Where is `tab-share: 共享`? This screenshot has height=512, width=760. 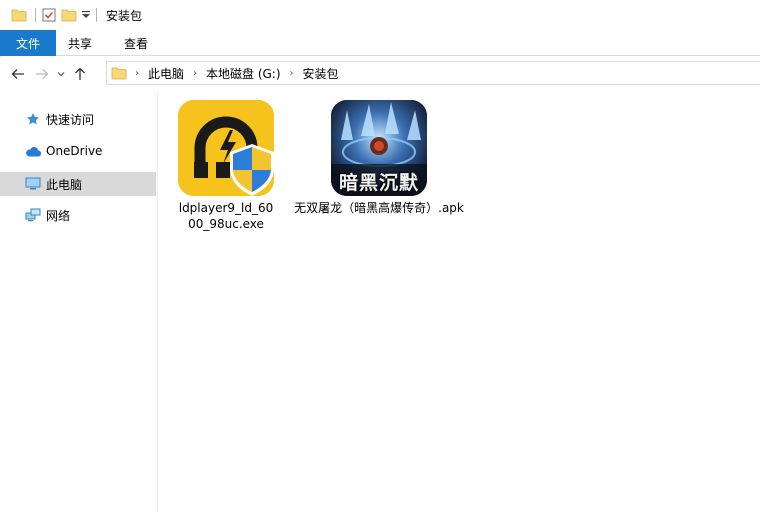 tab-share: 共享 is located at coordinates (80, 43).